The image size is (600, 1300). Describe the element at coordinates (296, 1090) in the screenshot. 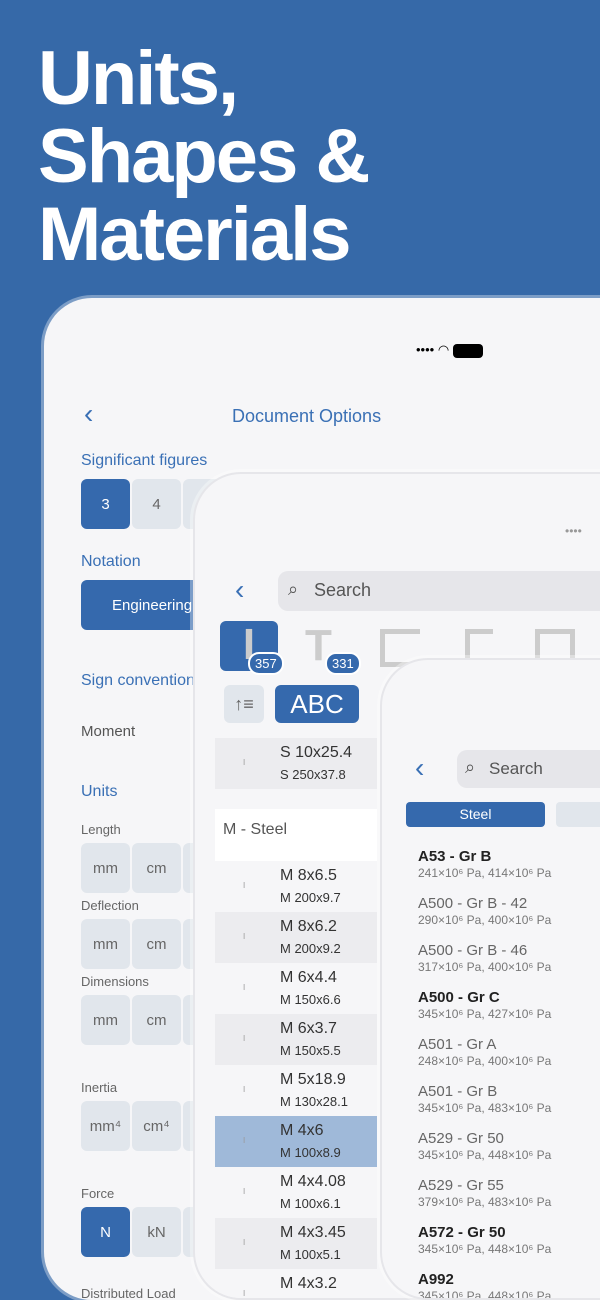

I see `shape-row: I M 5x18.9 M 130x28.1` at that location.